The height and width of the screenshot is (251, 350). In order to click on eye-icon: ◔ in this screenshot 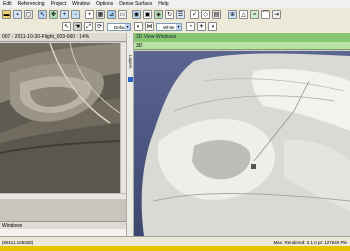, I will do `click(190, 26)`.